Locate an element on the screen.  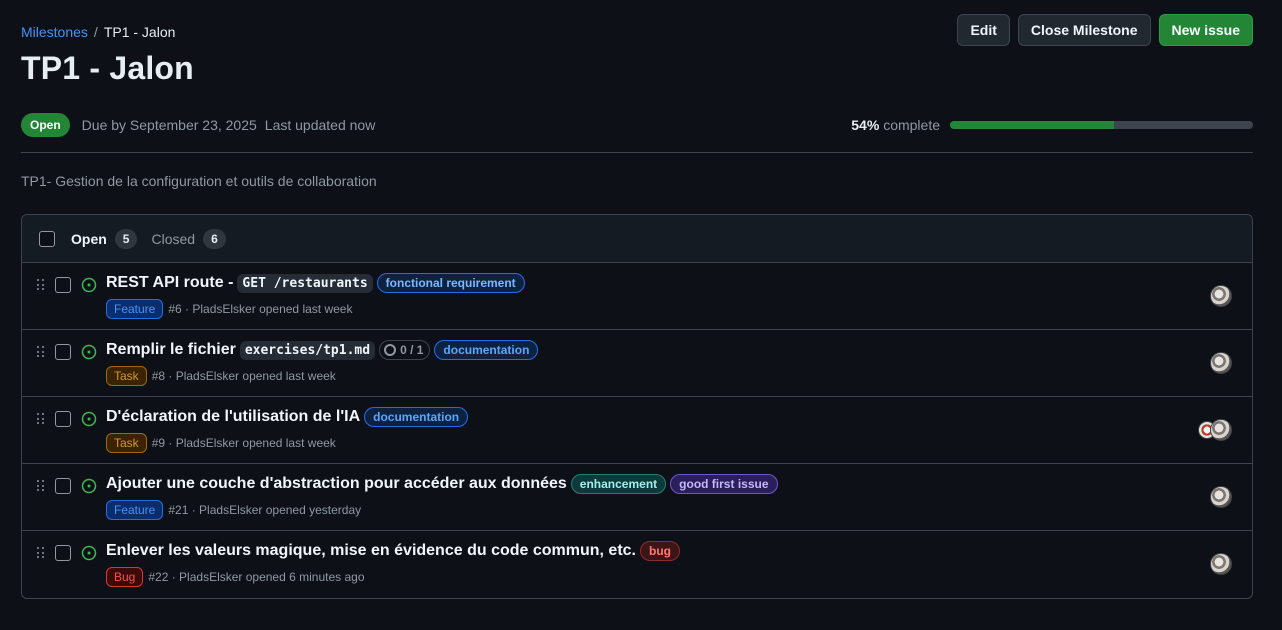
progress-percent: 54% is located at coordinates (865, 125).